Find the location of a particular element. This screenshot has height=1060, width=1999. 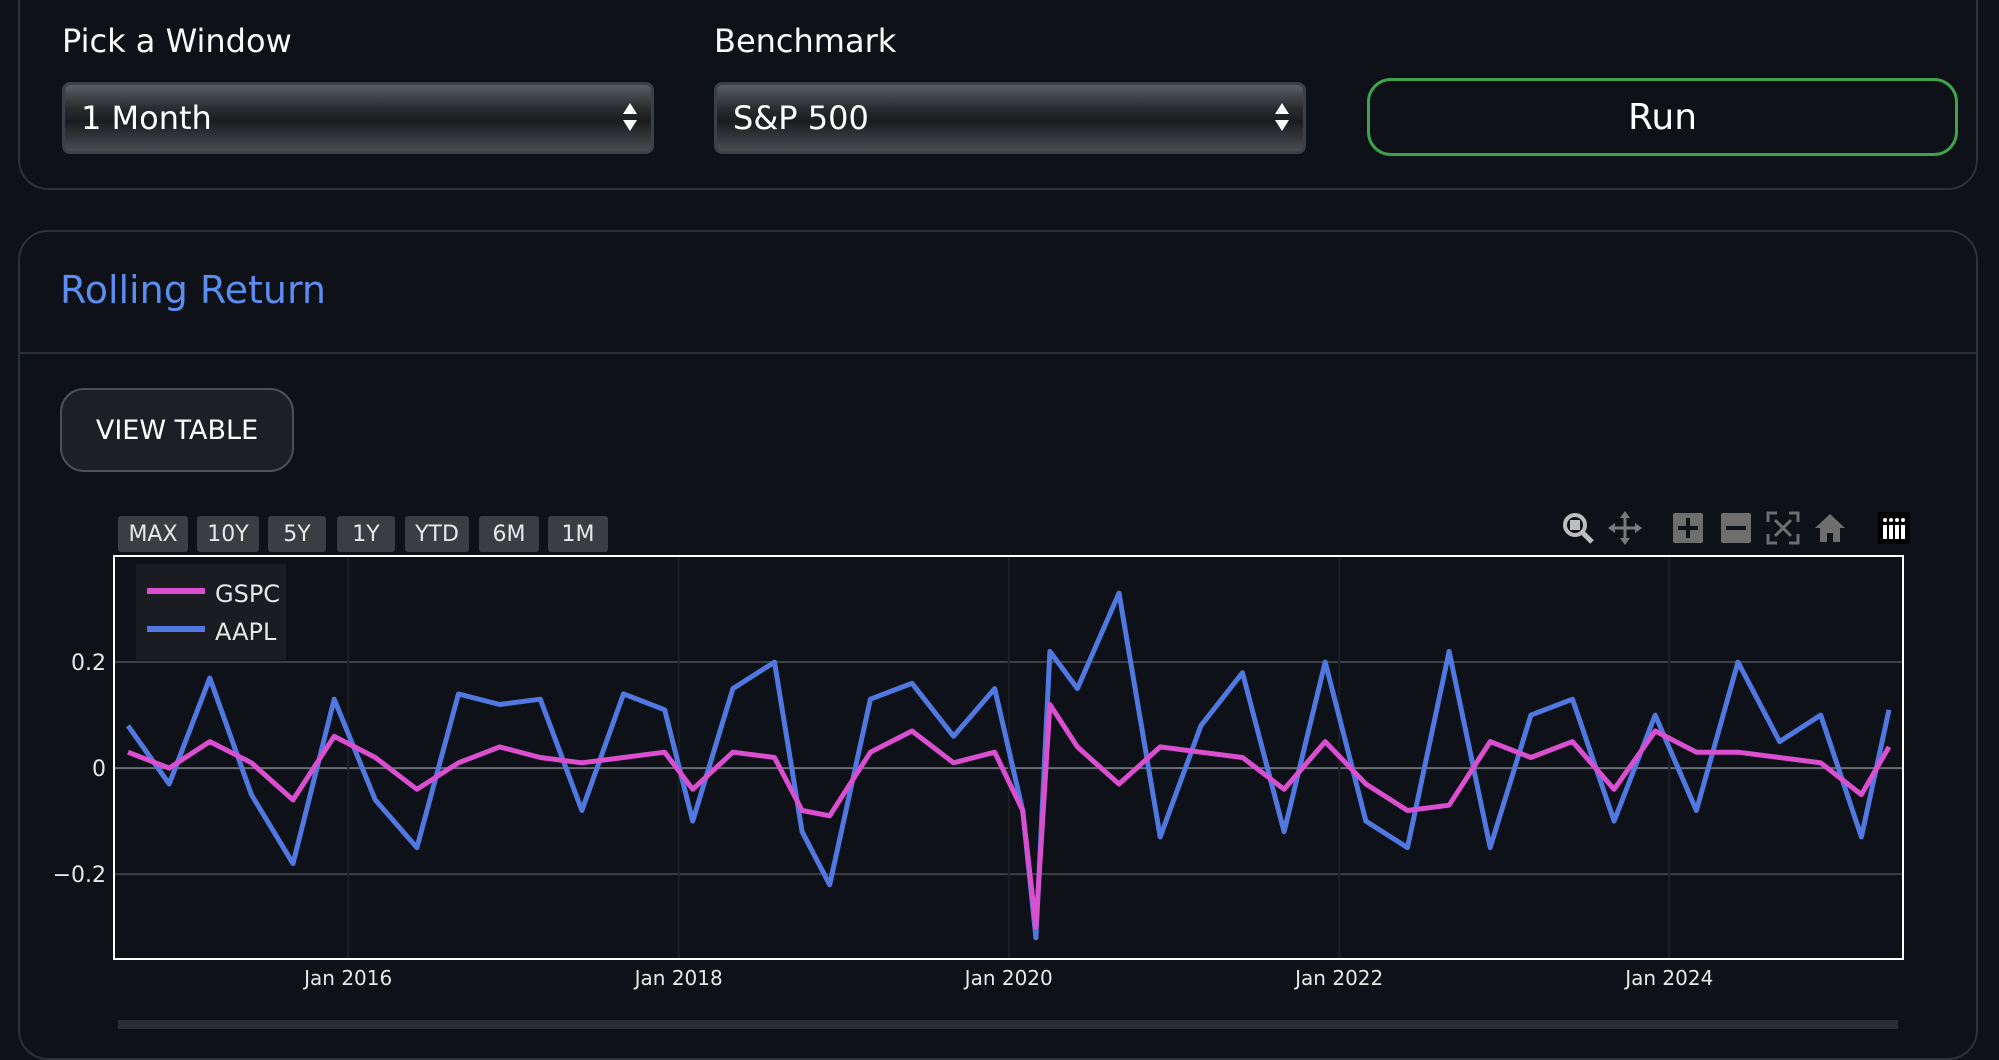

chart-legend: GSPC AAPL is located at coordinates (211, 612).